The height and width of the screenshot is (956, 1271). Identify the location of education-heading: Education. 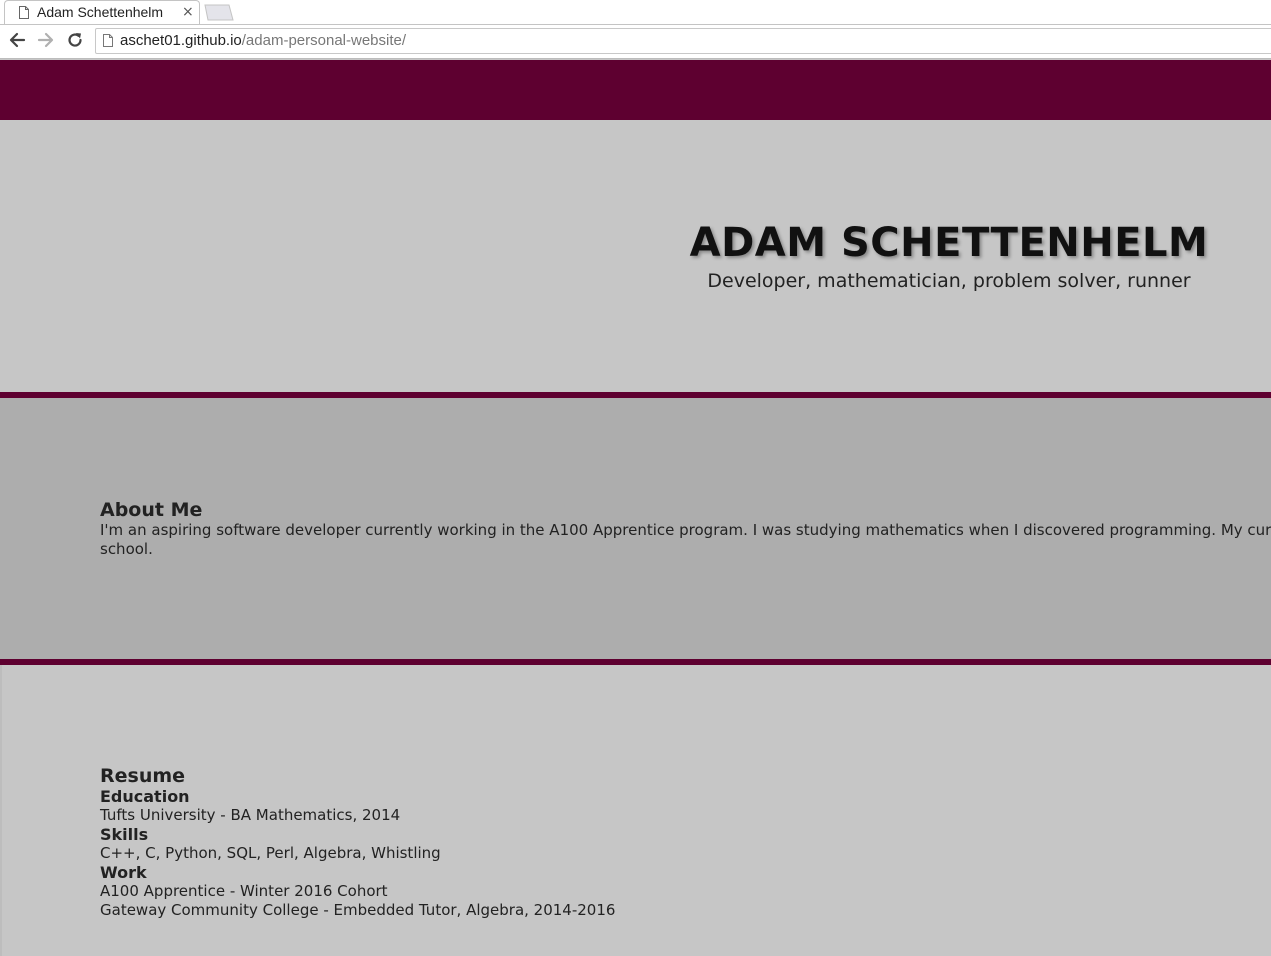
(145, 796).